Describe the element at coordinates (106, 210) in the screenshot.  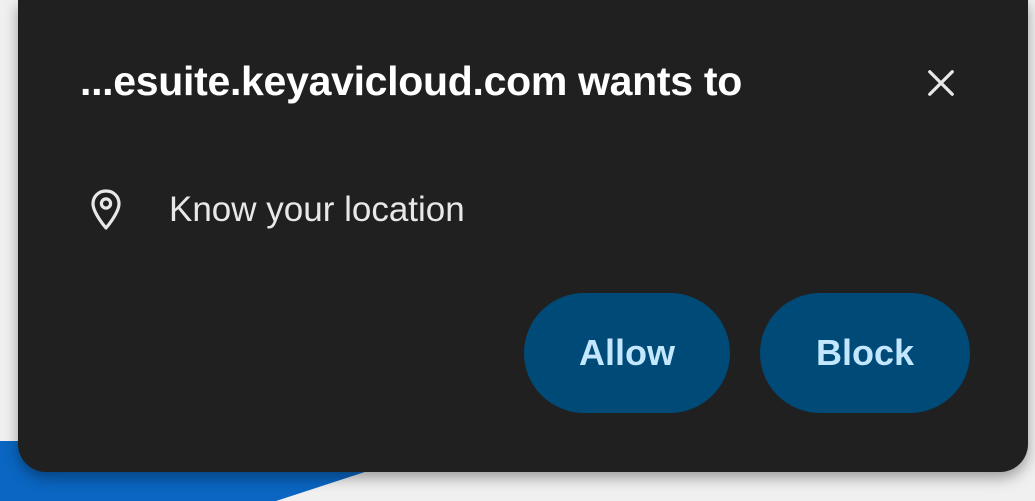
I see `location-pin-icon` at that location.